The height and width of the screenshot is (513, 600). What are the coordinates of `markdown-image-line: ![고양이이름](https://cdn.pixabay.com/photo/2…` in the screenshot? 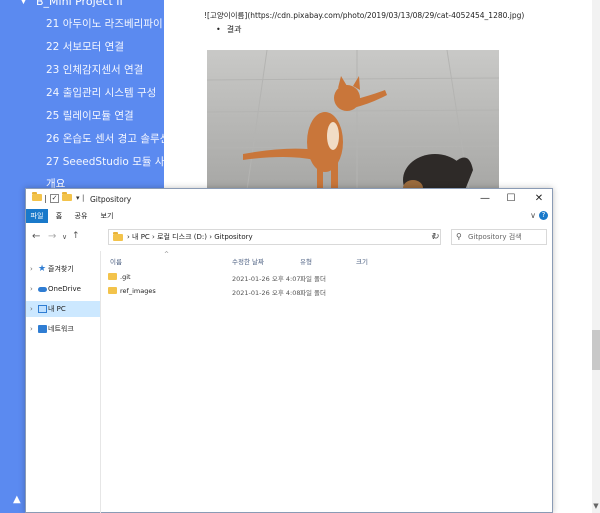 It's located at (364, 15).